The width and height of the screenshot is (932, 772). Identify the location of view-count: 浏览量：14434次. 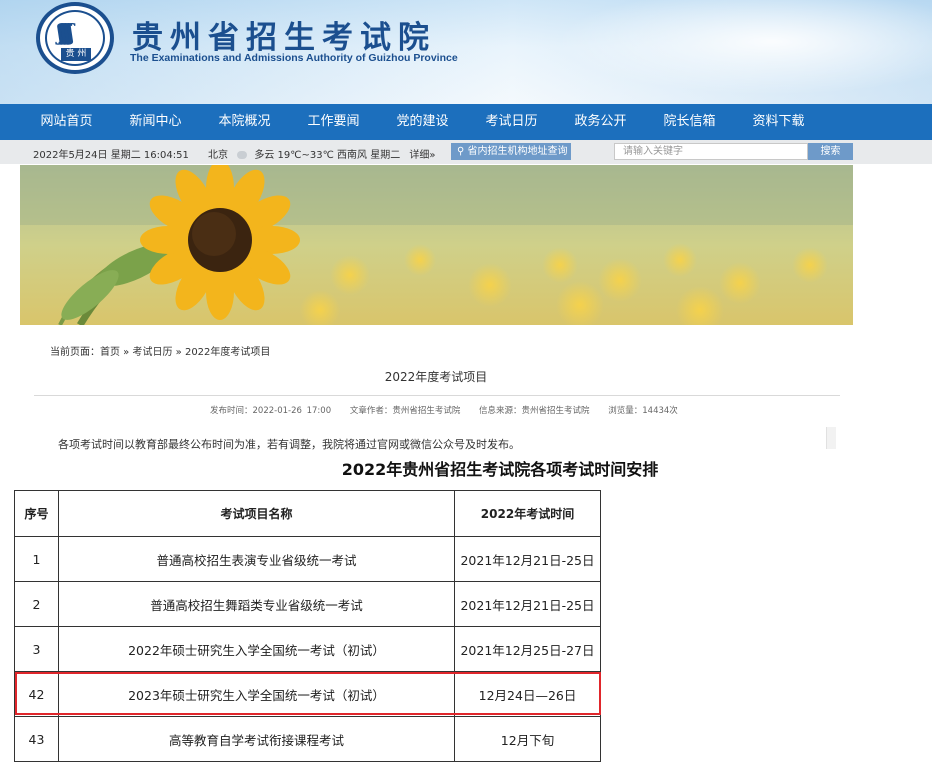
(643, 411).